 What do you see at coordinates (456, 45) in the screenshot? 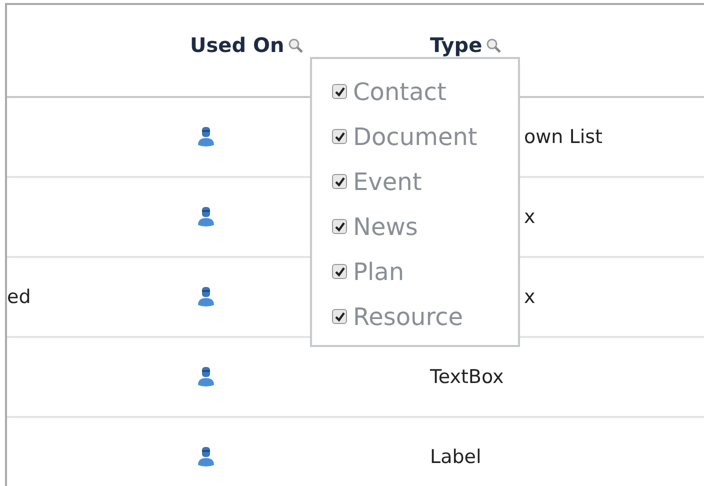
I see `column-header: Type` at bounding box center [456, 45].